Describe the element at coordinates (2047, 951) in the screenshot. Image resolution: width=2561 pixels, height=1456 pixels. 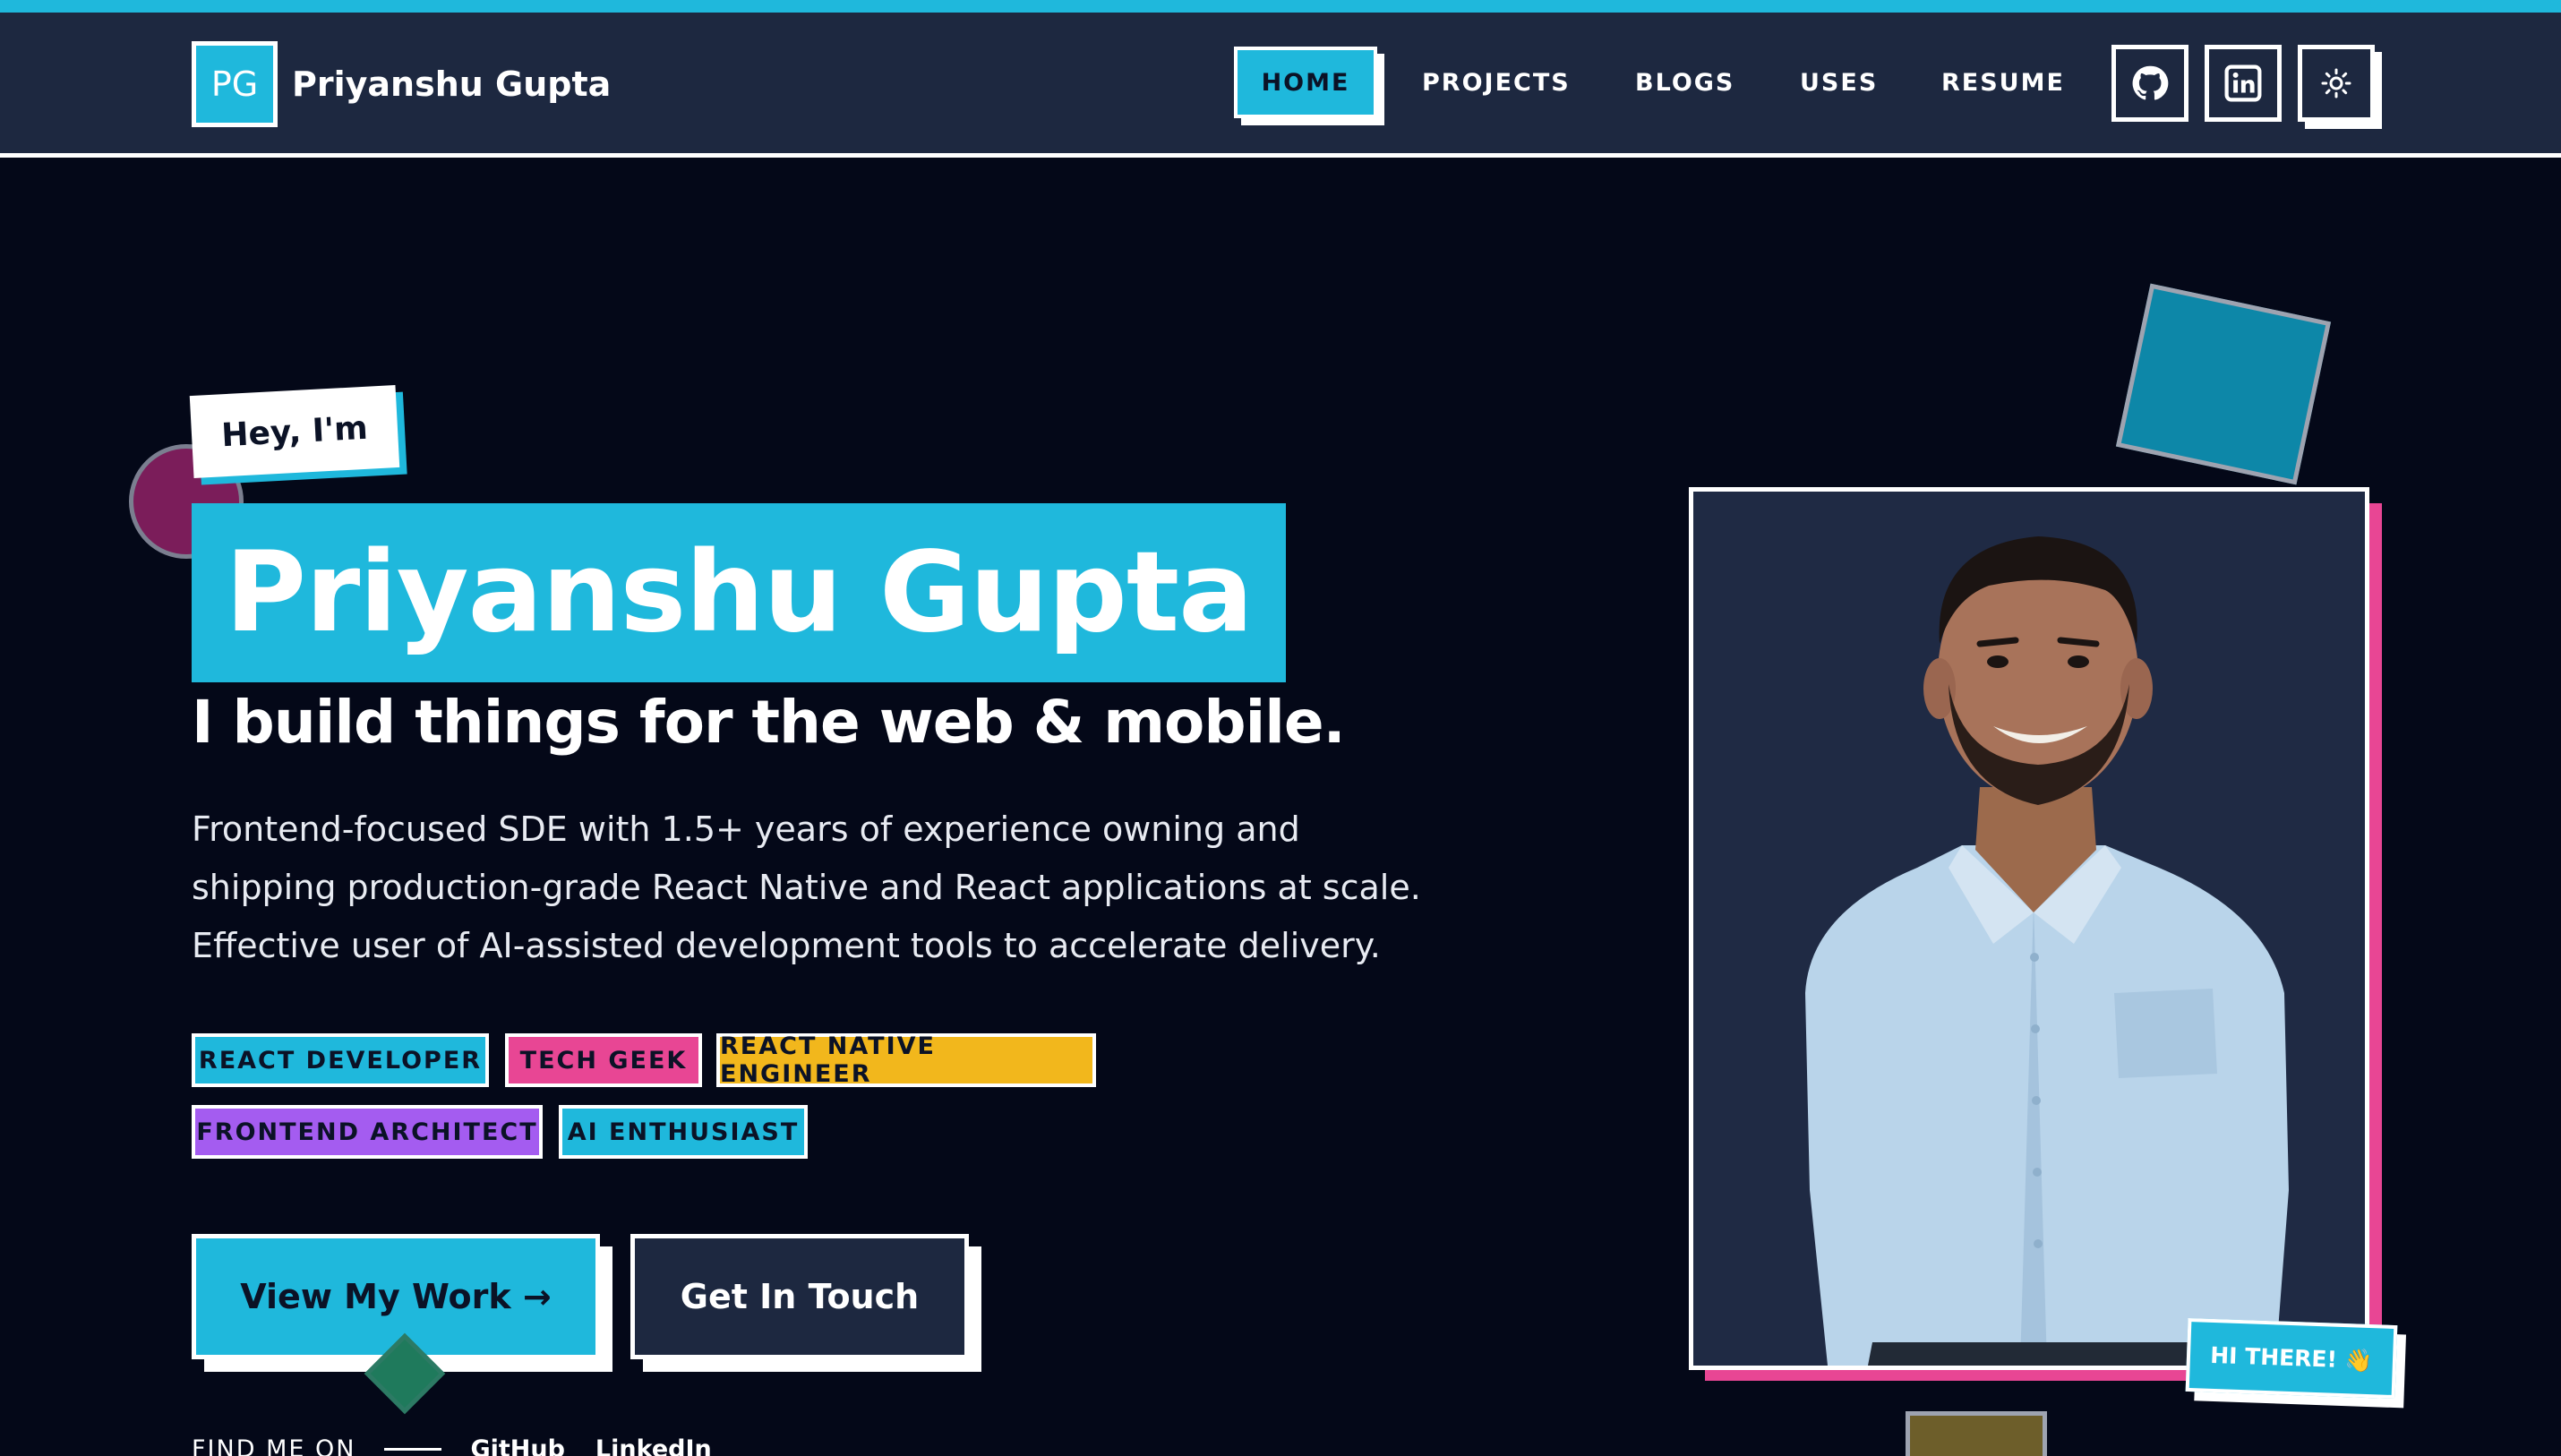
I see `person-illustration` at that location.